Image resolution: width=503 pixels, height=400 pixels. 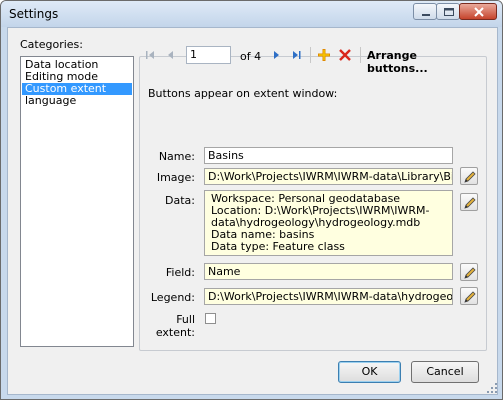 I want to click on category-language: language, so click(x=77, y=101).